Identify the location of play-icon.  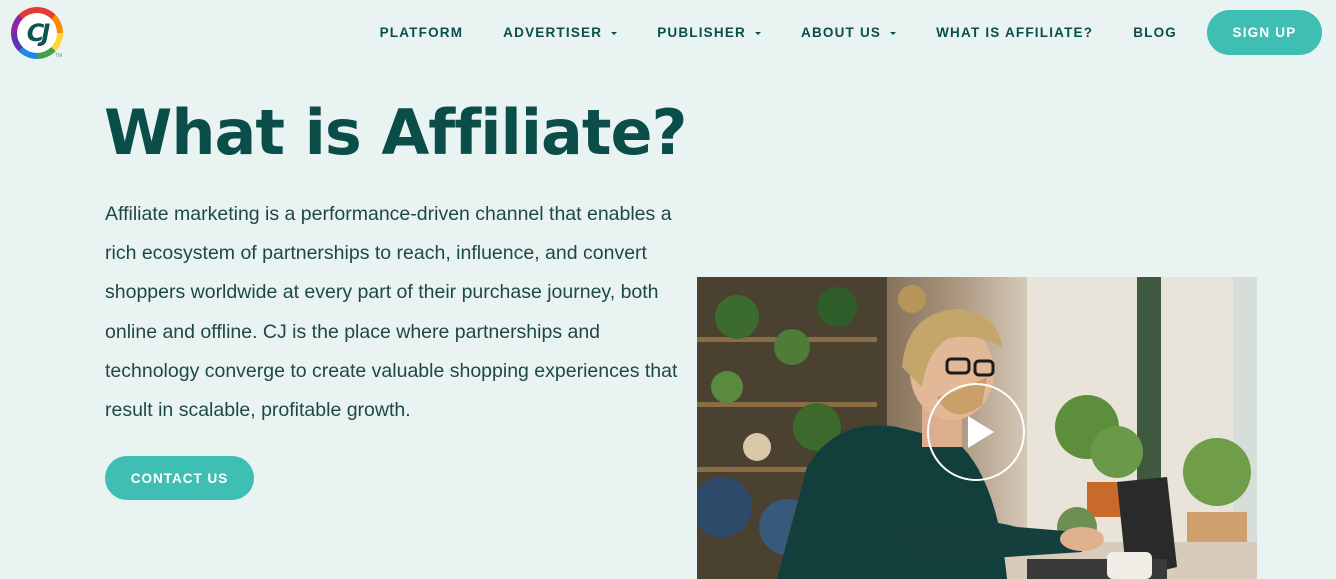
(981, 432).